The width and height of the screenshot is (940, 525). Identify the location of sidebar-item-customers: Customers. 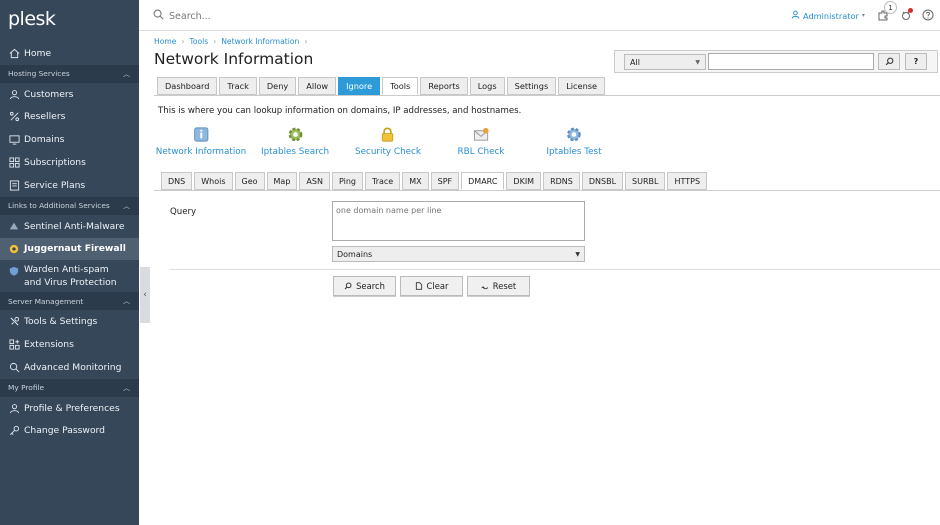
(69, 94).